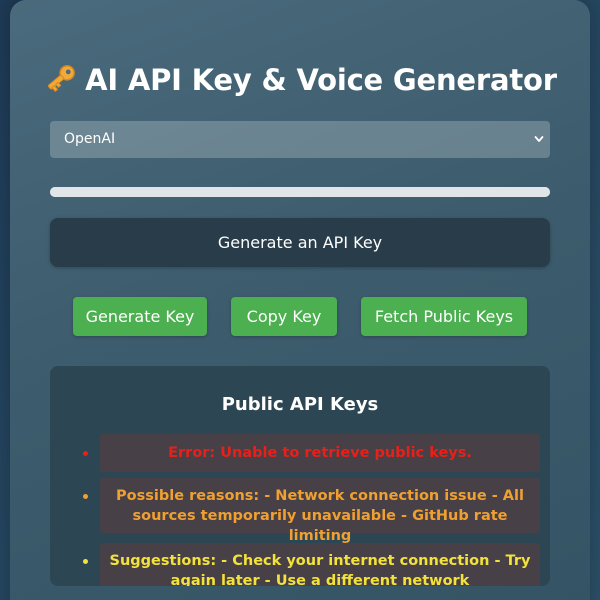 The height and width of the screenshot is (600, 600). I want to click on status-display: Generate an API Key, so click(300, 242).